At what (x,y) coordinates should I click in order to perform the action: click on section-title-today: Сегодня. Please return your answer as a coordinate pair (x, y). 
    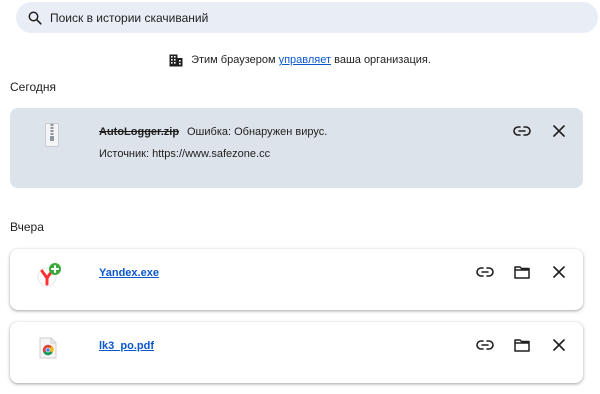
    Looking at the image, I should click on (33, 87).